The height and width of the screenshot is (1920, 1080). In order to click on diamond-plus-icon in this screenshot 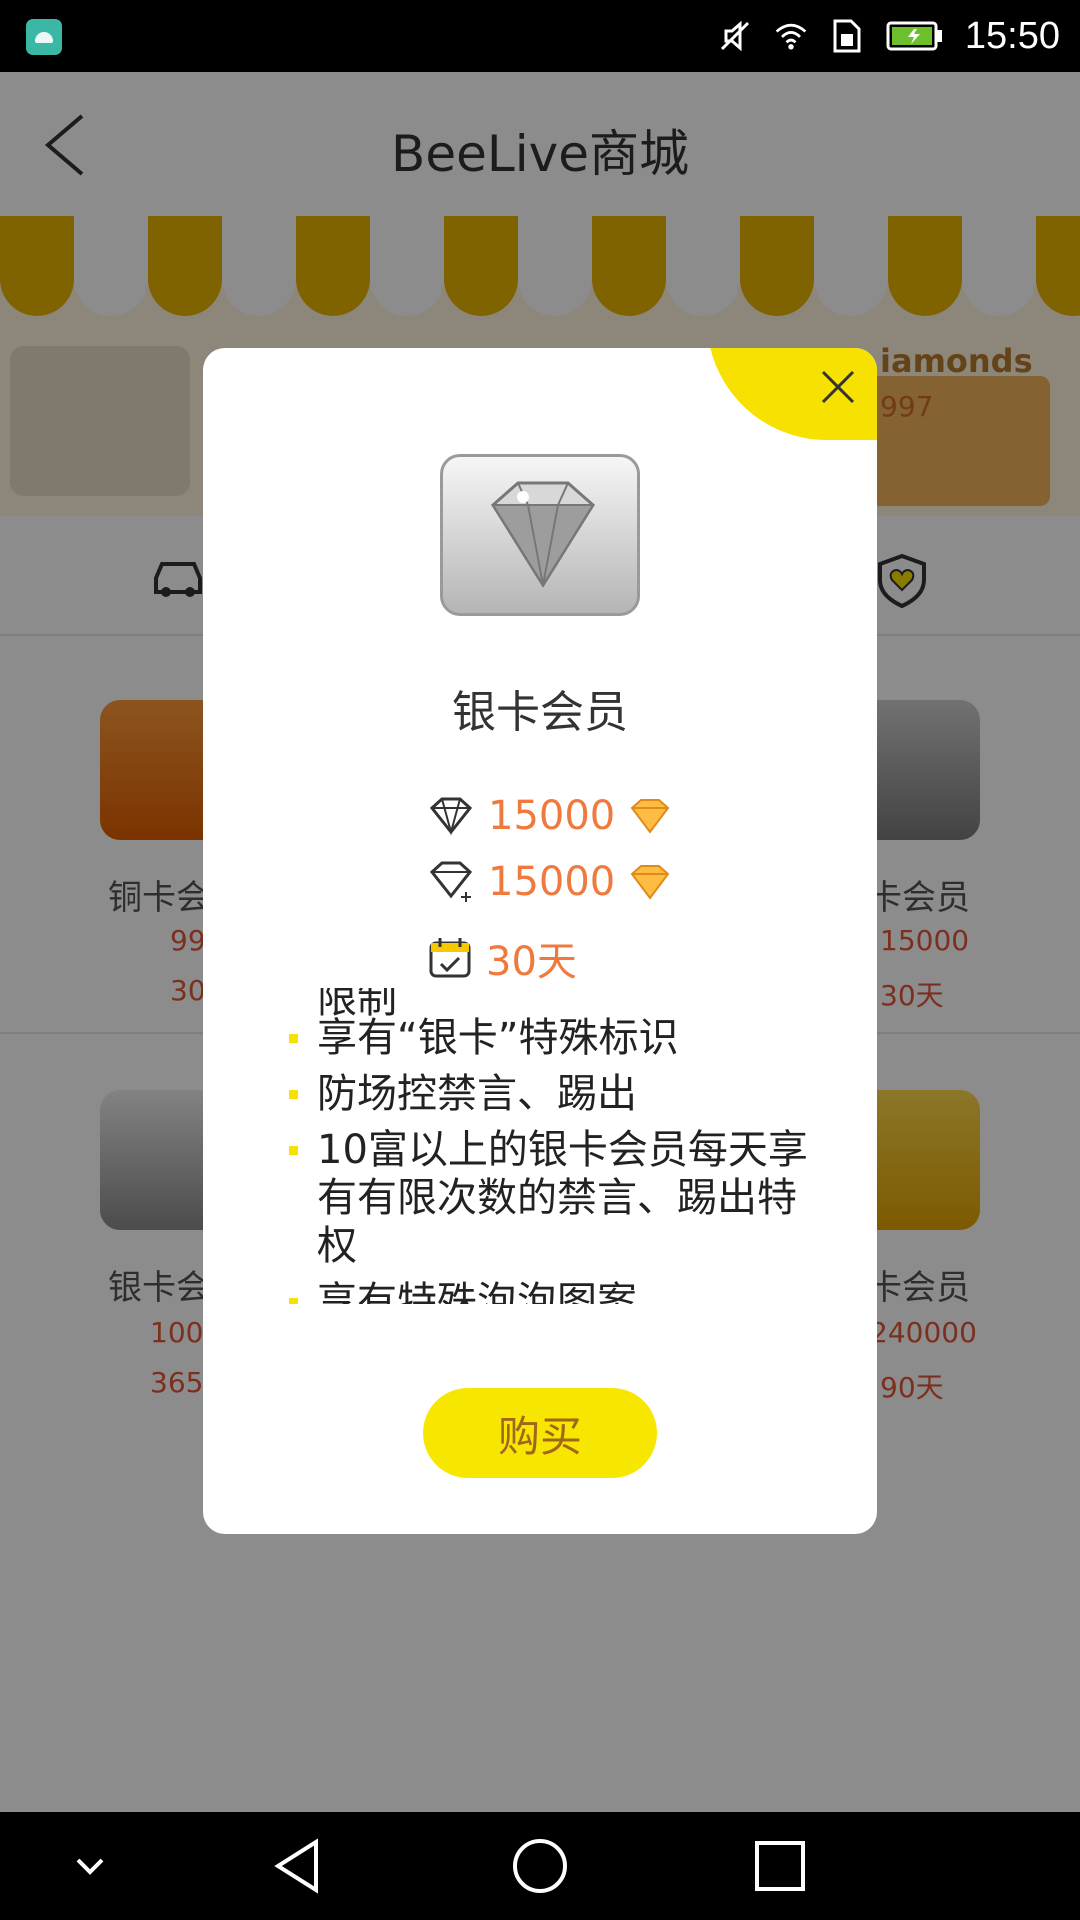, I will do `click(451, 881)`.